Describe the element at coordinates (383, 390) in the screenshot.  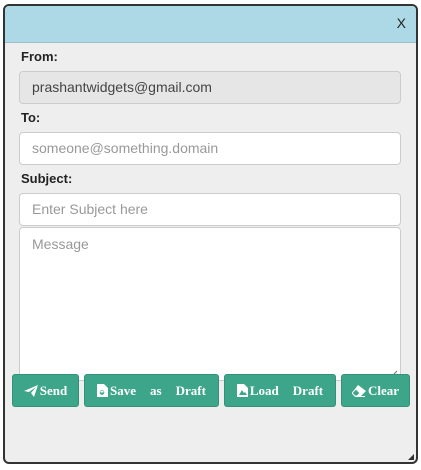
I see `clear-label: Clear` at that location.